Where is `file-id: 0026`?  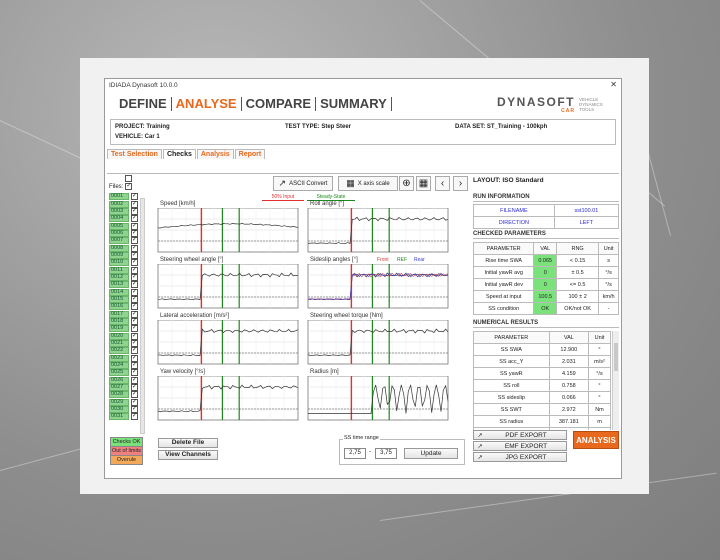
file-id: 0026 is located at coordinates (119, 380).